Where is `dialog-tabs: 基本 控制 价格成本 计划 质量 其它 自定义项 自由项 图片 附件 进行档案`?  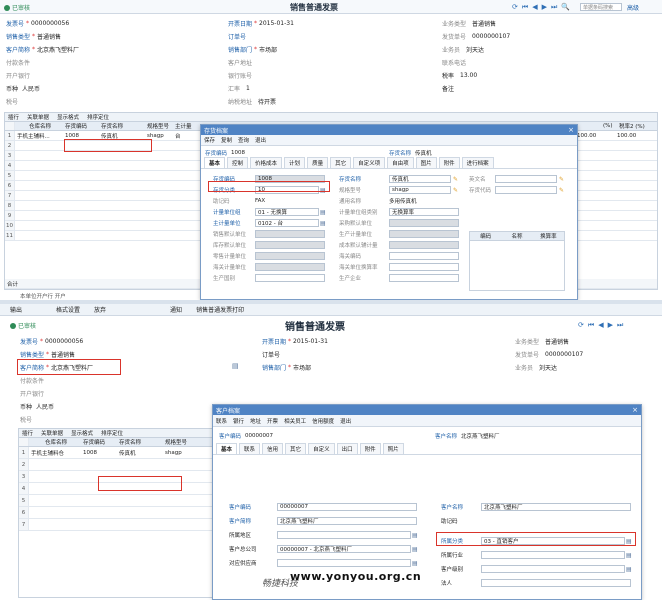
dialog-tabs: 基本 控制 价格成本 计划 质量 其它 自定义项 自由项 图片 附件 进行档案 is located at coordinates (389, 163).